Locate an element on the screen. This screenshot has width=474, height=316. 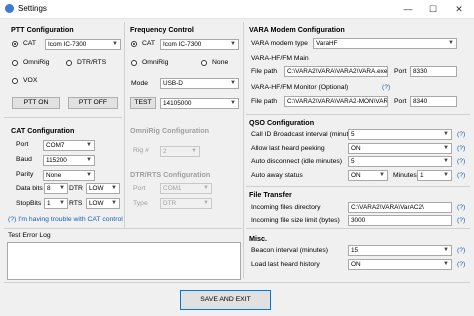
transfer-sizelimit-input: 3000 is located at coordinates (400, 220).